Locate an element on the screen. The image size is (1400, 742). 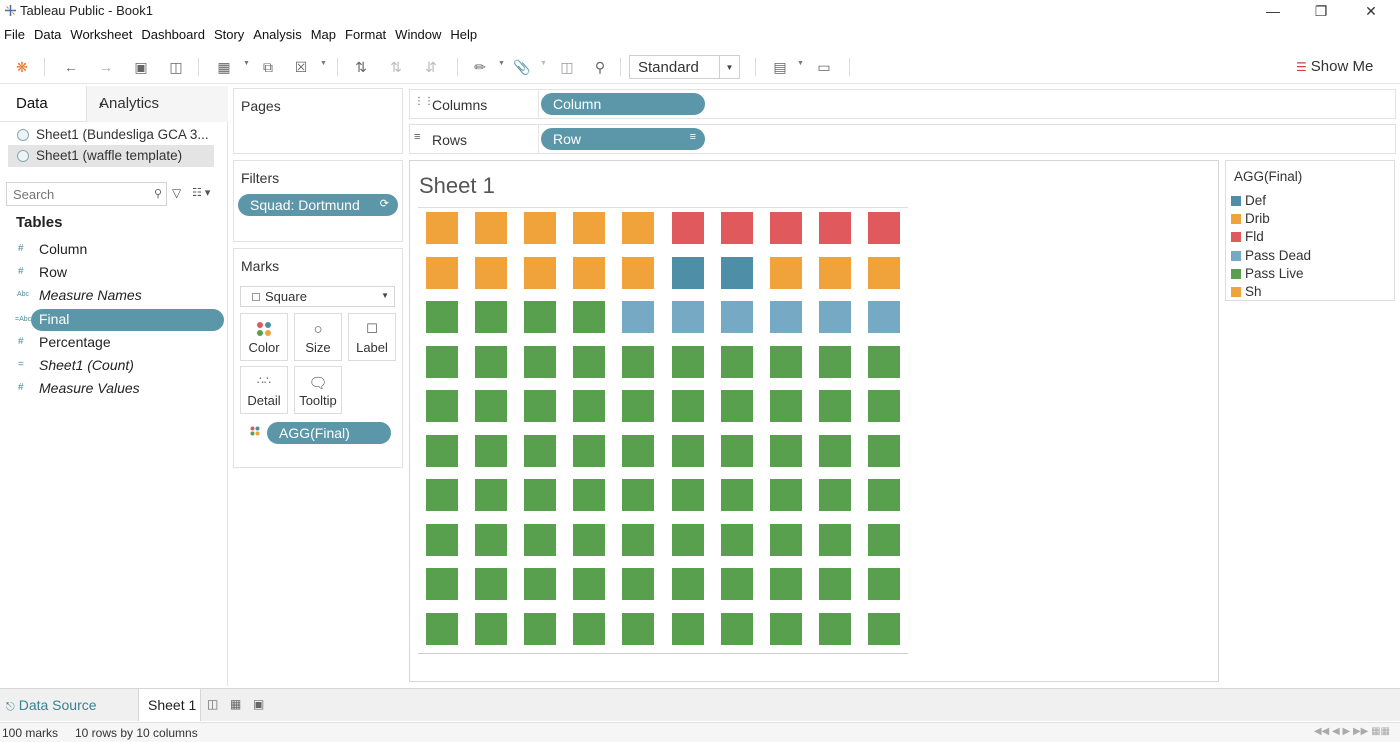
swap-rows-columns-icon: ⇅ is located at coordinates (361, 67).